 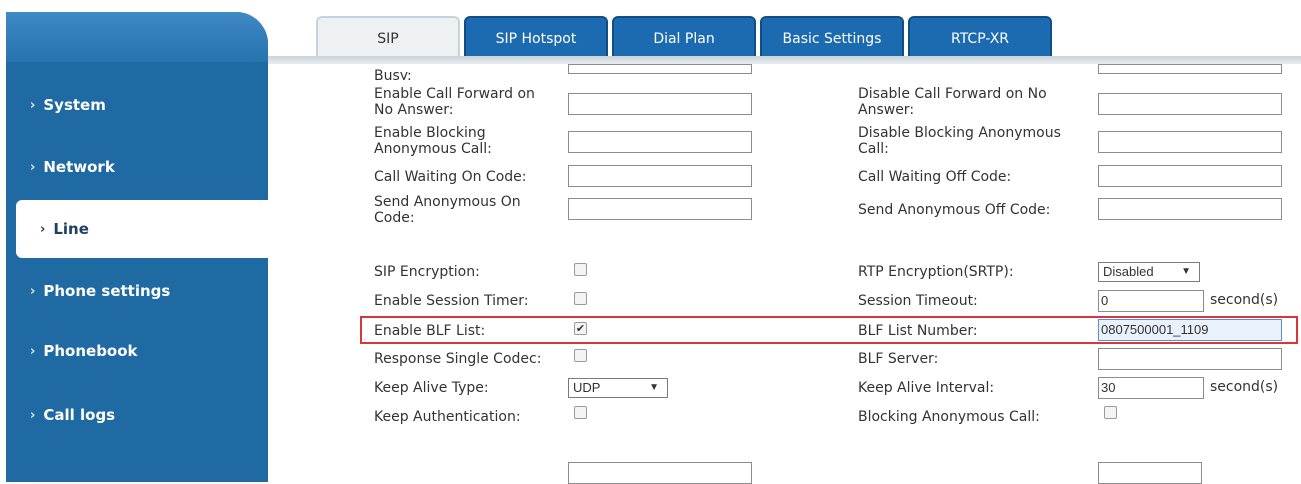 I want to click on sidebar-item-line: › Line, so click(x=142, y=229).